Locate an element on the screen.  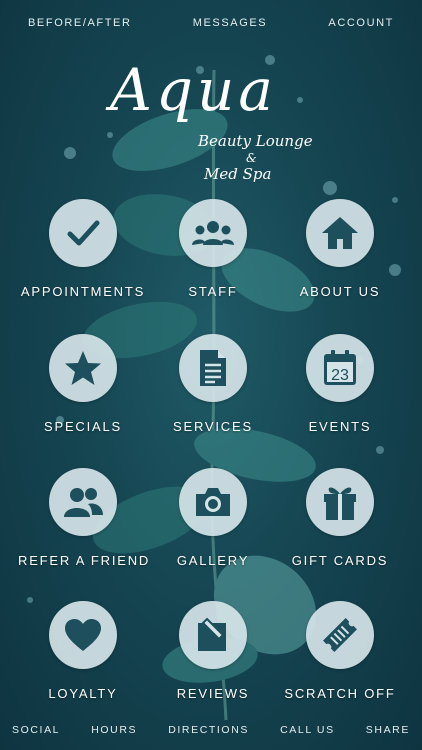
tile-label: GIFT CARDS is located at coordinates (340, 560).